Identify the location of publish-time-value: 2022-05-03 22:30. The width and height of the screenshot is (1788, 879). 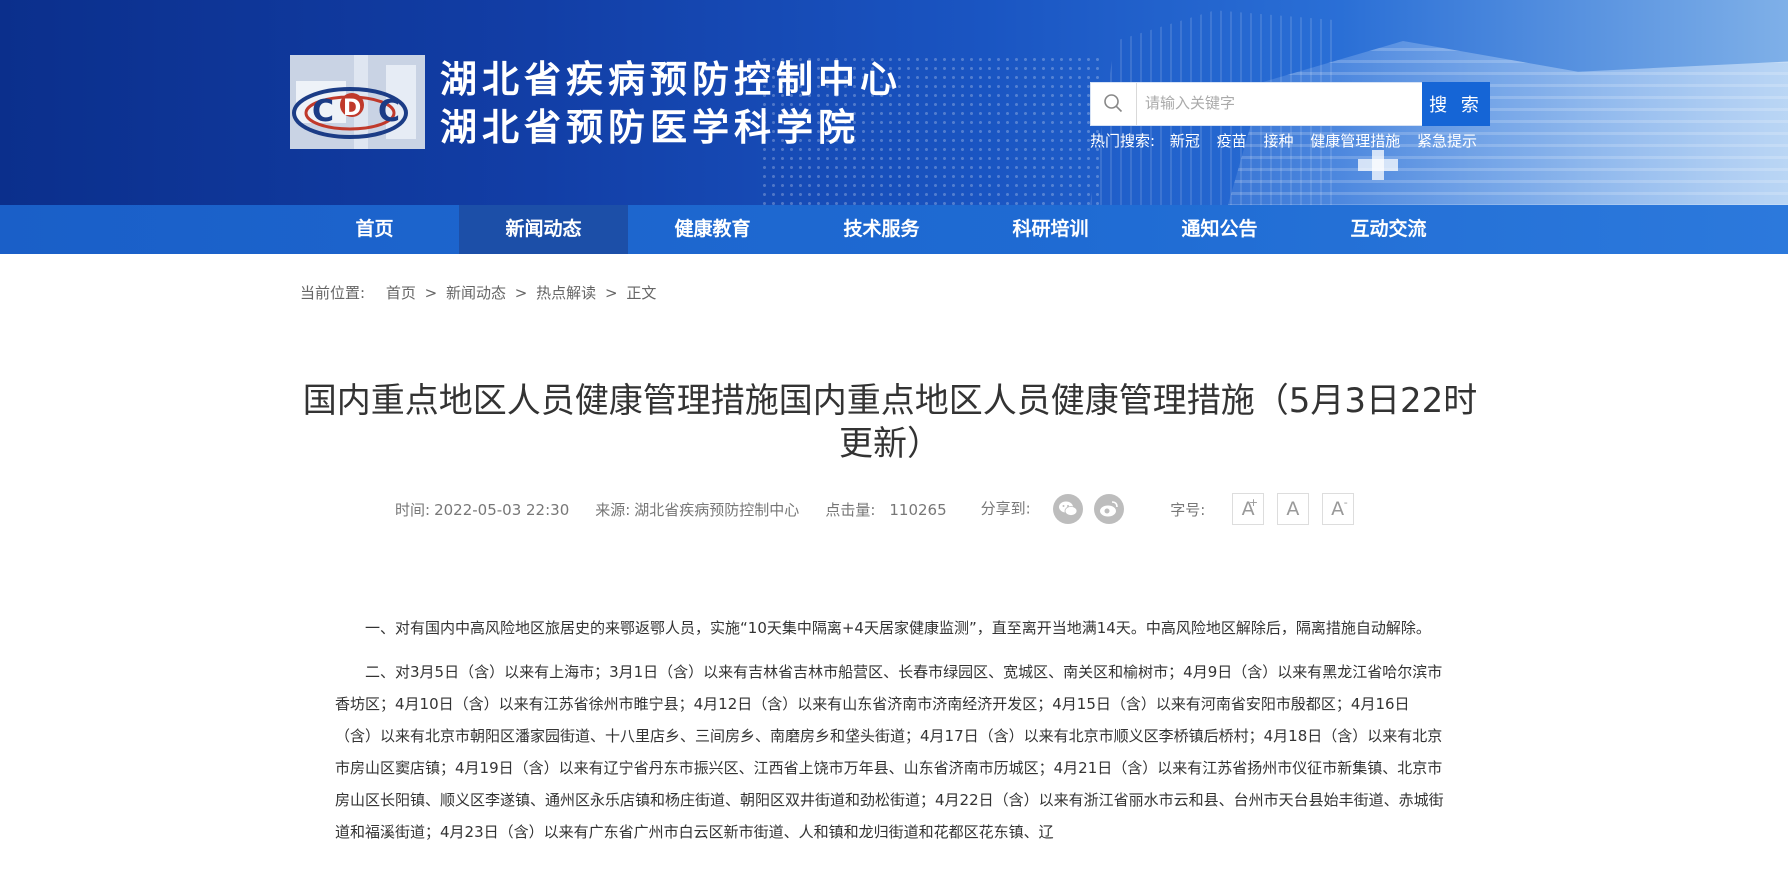
(502, 509).